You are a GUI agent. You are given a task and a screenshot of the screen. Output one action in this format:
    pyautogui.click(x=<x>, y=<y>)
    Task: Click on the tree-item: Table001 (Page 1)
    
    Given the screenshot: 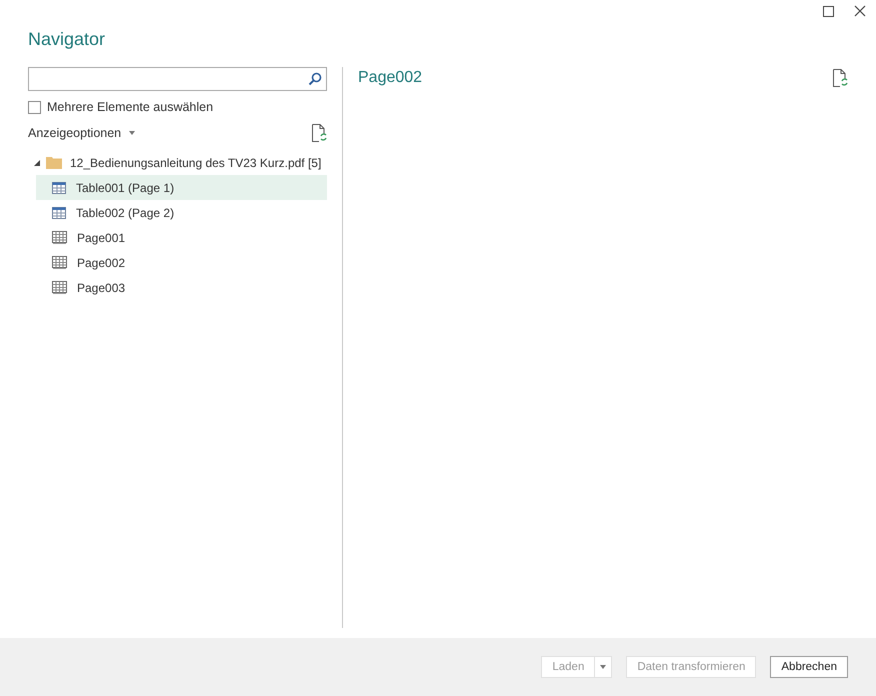 What is the action you would take?
    pyautogui.click(x=181, y=187)
    